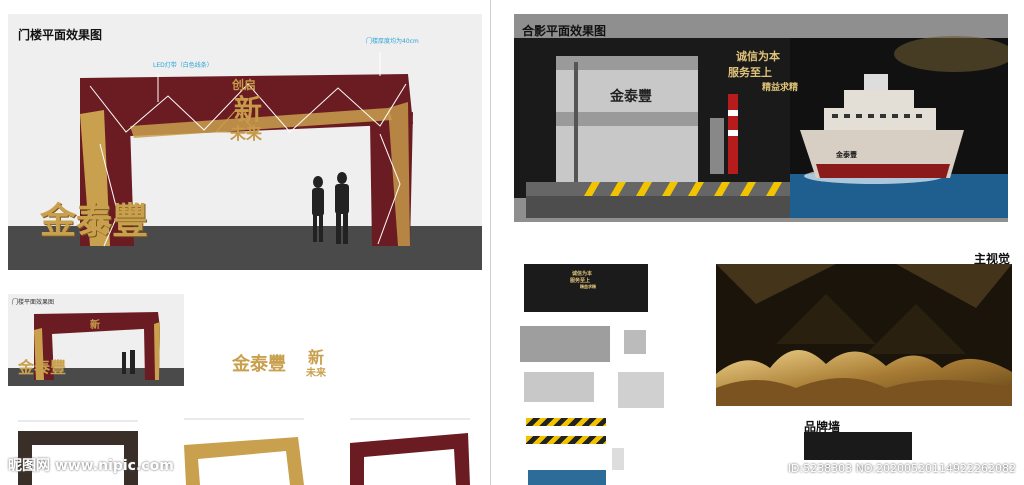 The image size is (1024, 485). What do you see at coordinates (618, 459) in the screenshot?
I see `brand-wall-side-thumb` at bounding box center [618, 459].